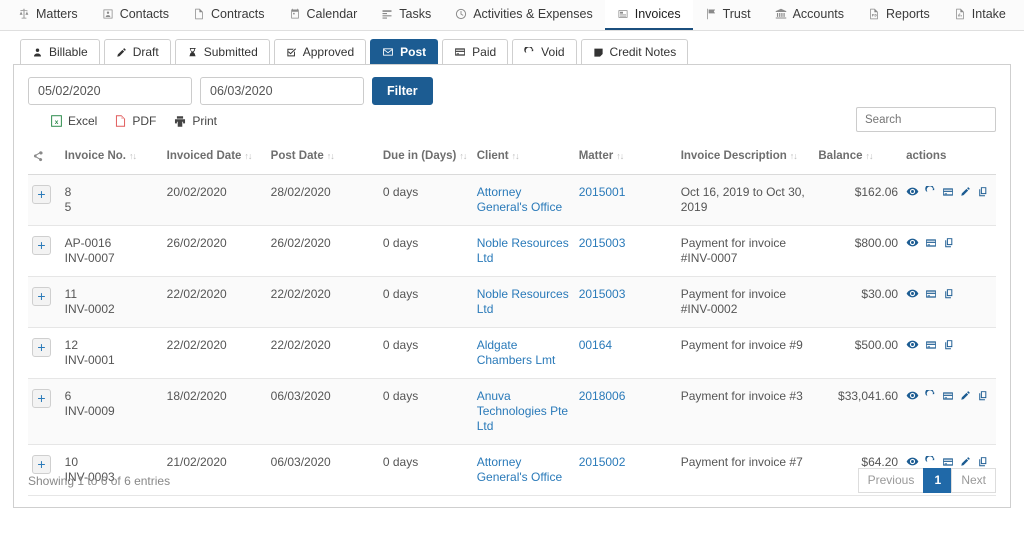  Describe the element at coordinates (745, 251) in the screenshot. I see `cell-invoice-description: Payment for invoice #INV-0007` at that location.